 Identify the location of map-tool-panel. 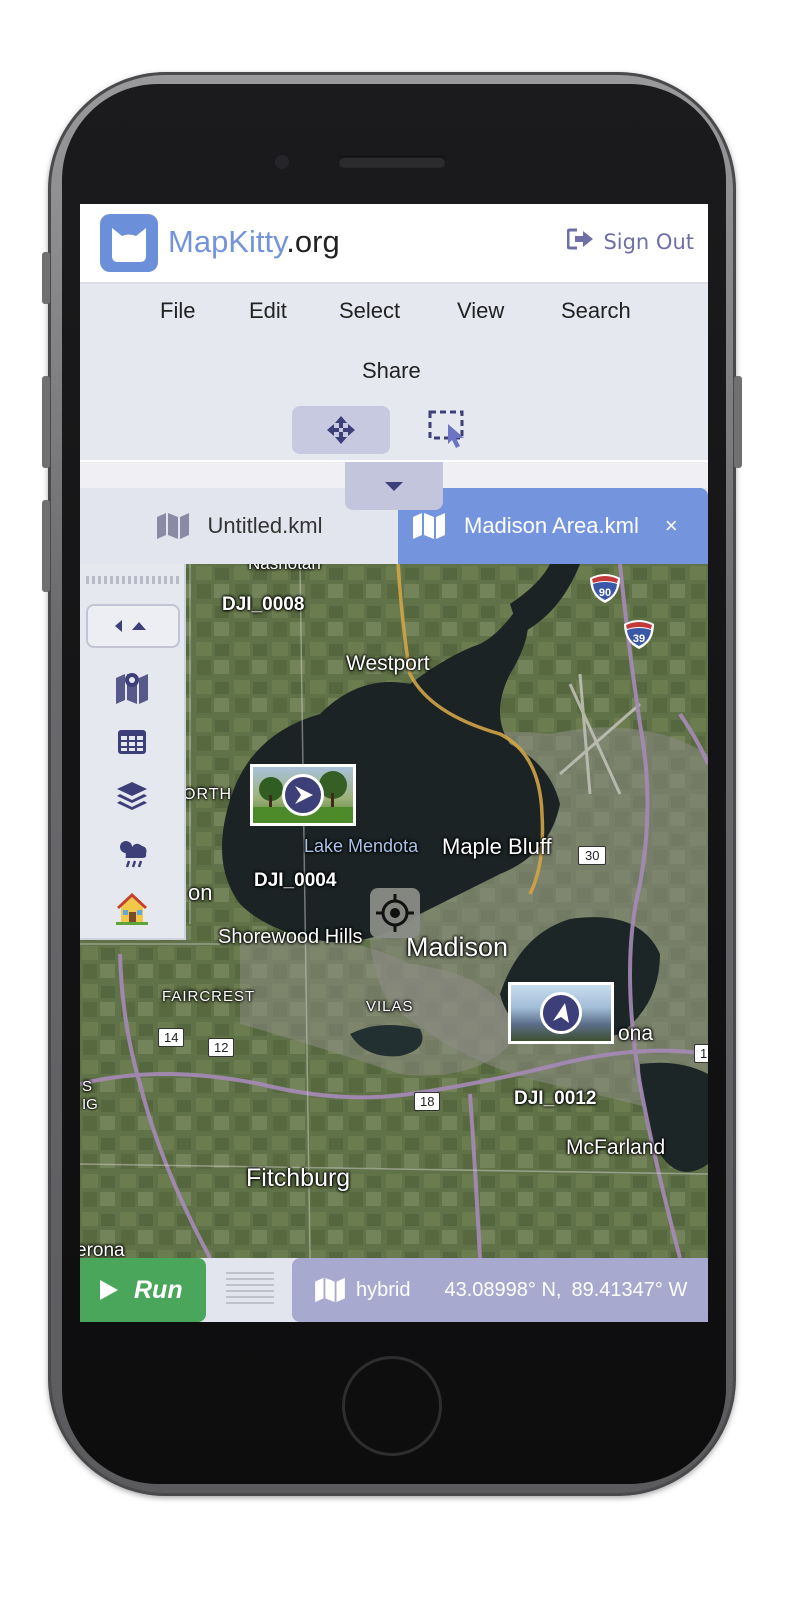
(133, 752).